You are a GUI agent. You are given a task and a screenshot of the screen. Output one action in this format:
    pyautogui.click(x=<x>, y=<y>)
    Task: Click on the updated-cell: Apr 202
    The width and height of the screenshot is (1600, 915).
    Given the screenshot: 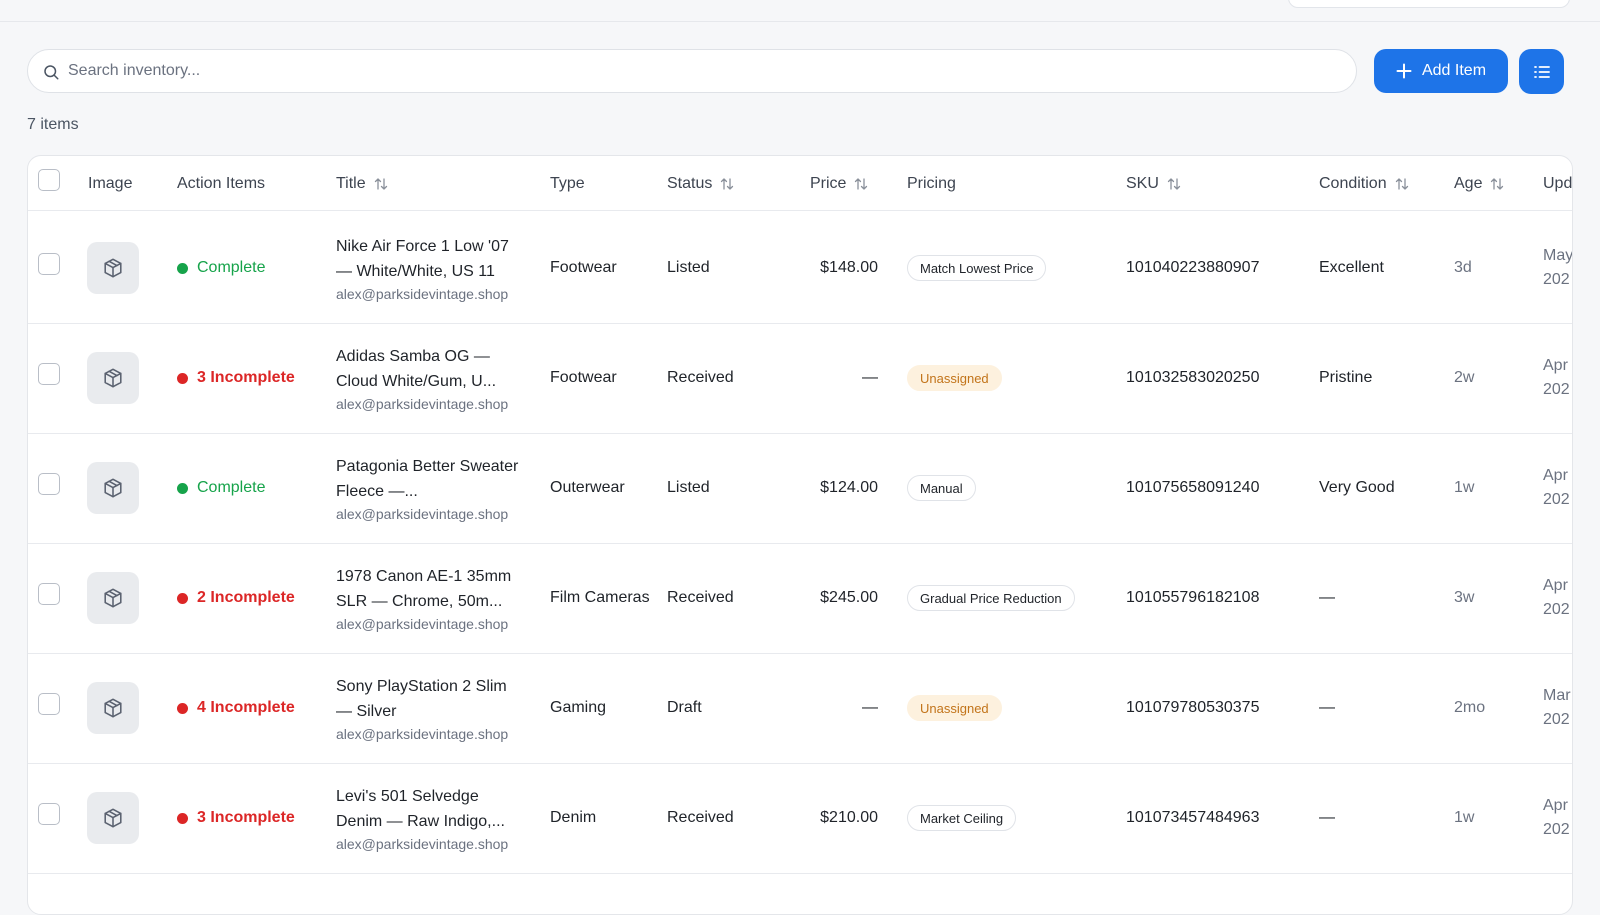 What is the action you would take?
    pyautogui.click(x=1556, y=488)
    